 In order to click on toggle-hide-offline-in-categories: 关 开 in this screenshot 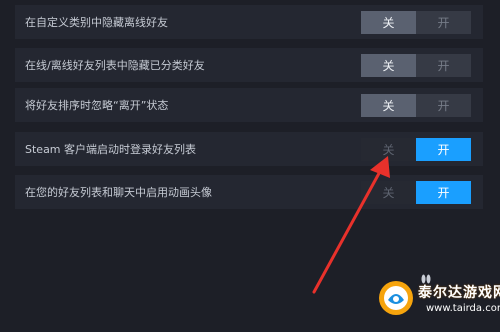, I will do `click(416, 22)`.